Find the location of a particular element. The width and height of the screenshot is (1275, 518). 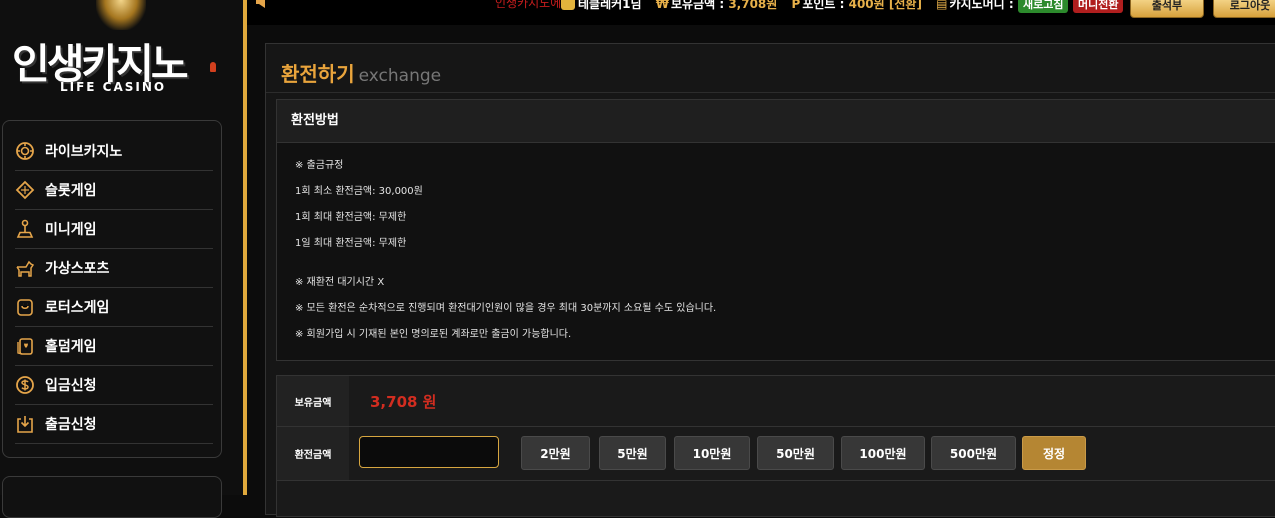

casino-money-label: 카지노머니 : is located at coordinates (981, 5).